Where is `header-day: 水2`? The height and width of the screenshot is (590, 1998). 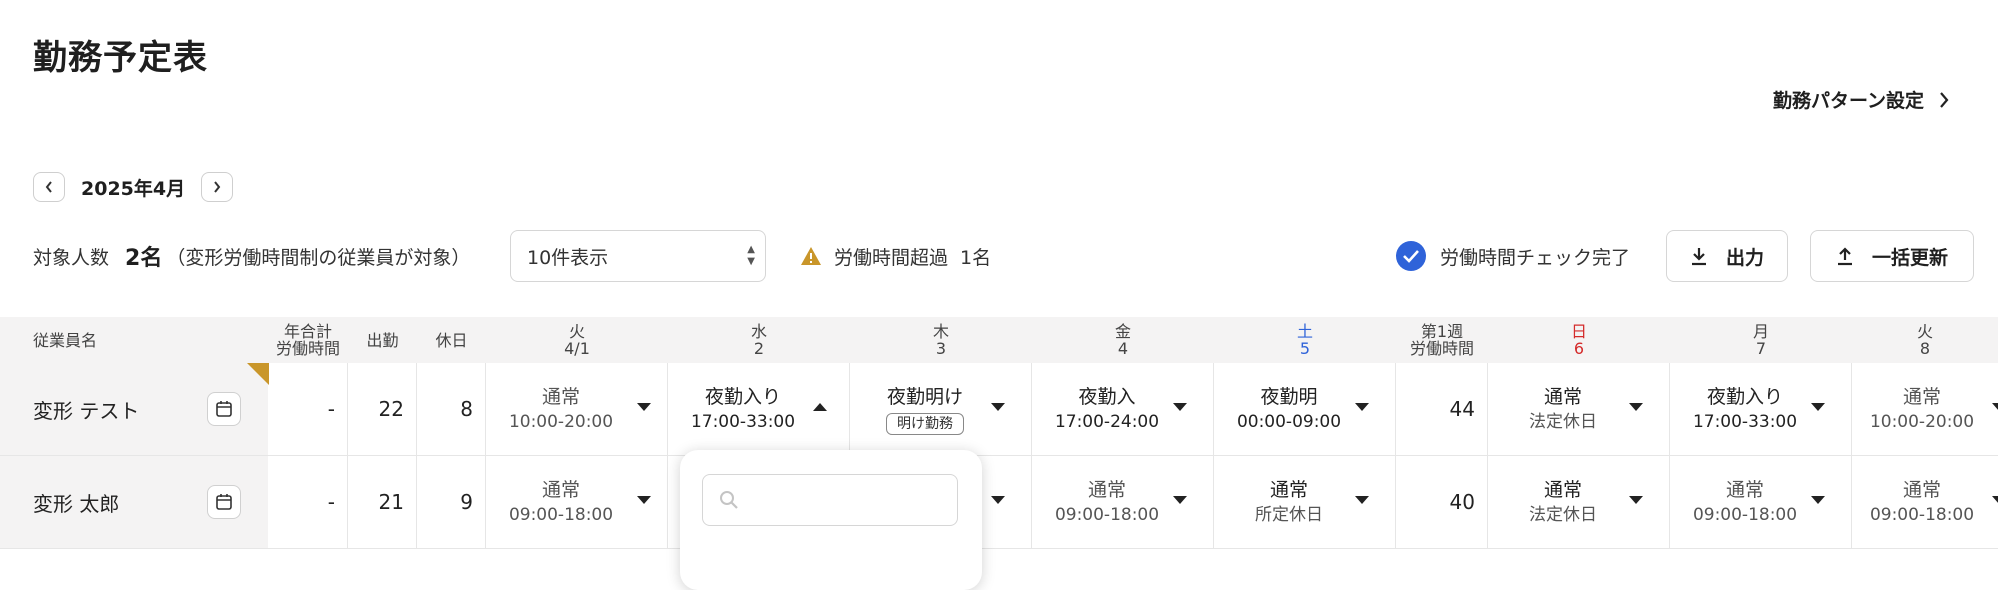
header-day: 水2 is located at coordinates (758, 340).